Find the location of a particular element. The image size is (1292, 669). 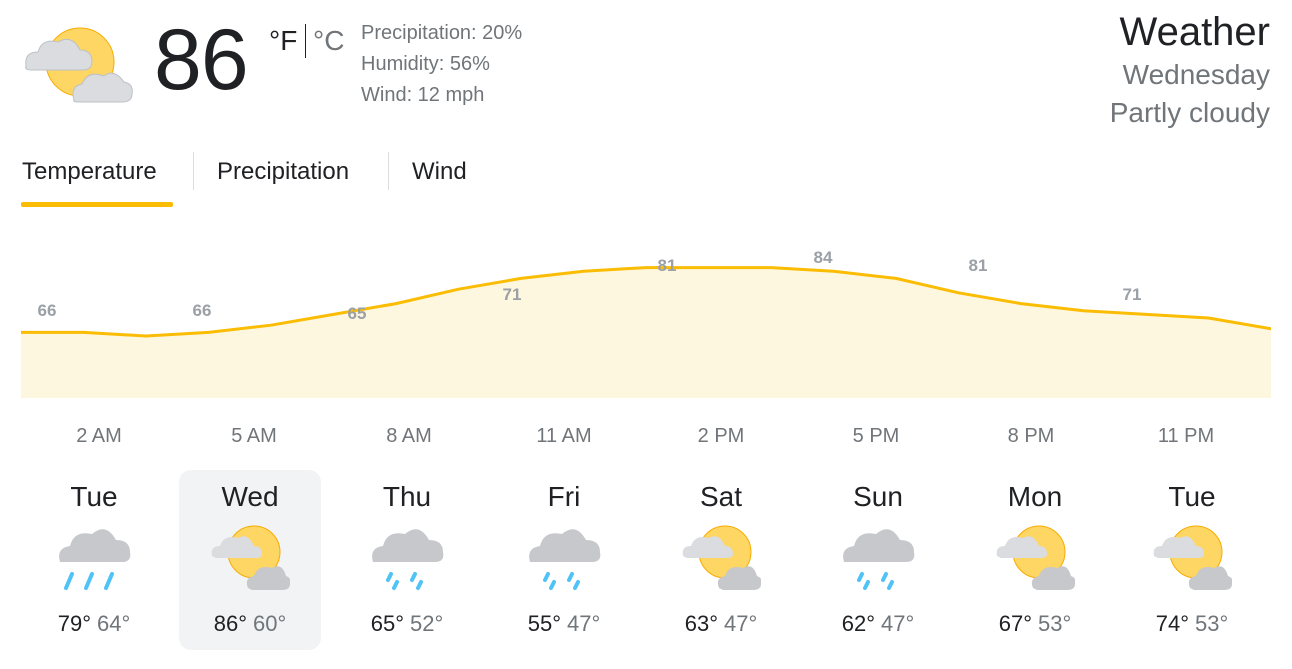

forecast-day: Sat 63° 47° is located at coordinates (721, 560).